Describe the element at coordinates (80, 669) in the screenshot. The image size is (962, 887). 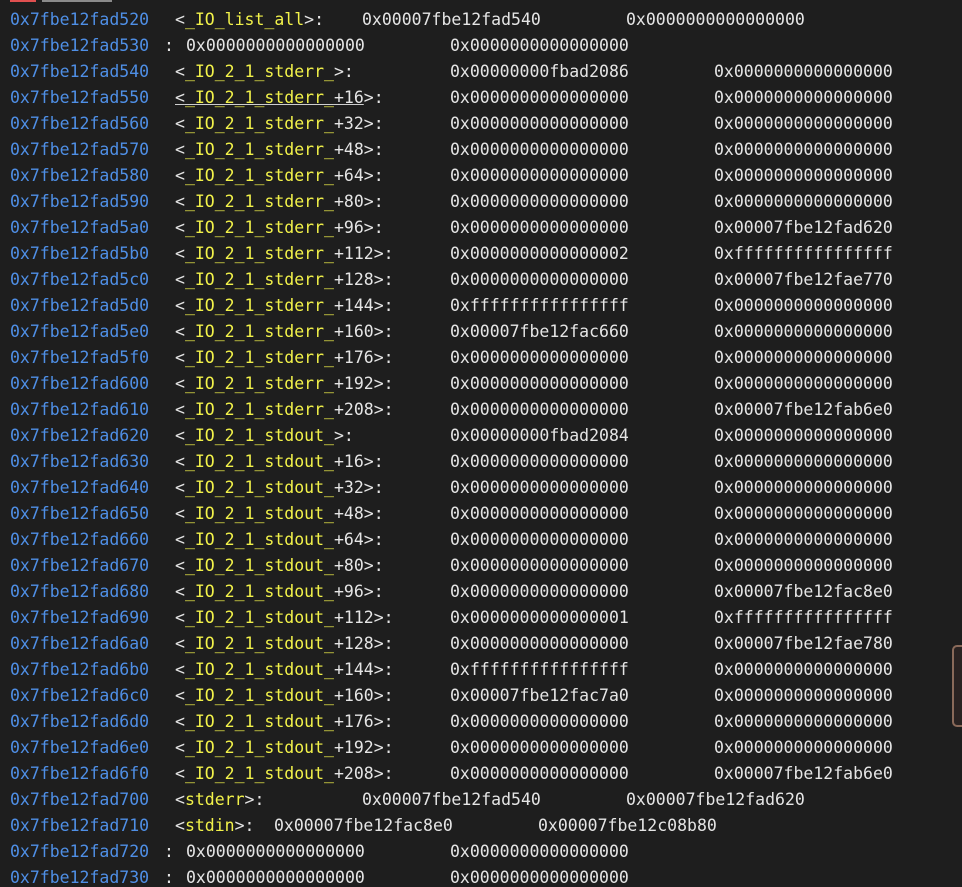
I see `memory-address: 0x7fbe12fad6b0` at that location.